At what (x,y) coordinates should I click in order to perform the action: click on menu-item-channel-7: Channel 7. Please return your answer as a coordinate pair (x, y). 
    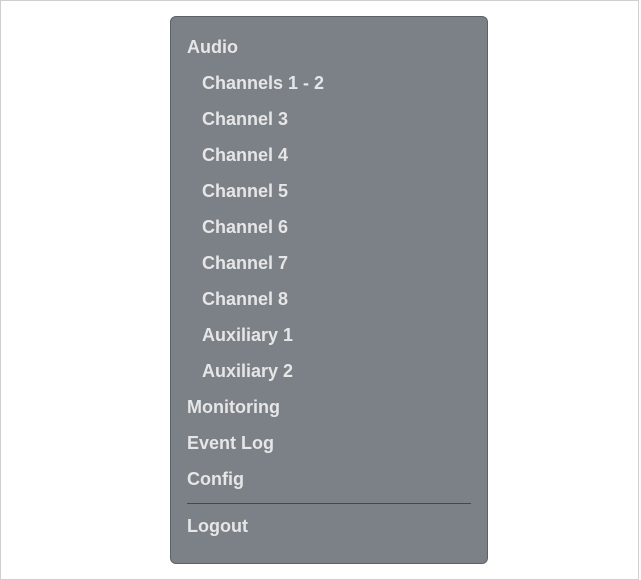
    Looking at the image, I should click on (329, 268).